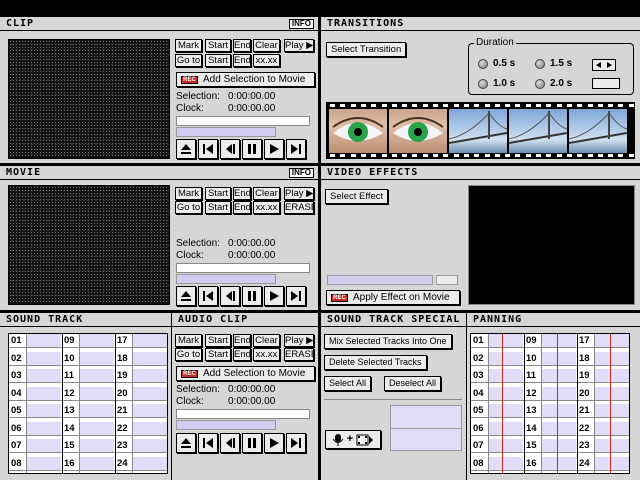 This screenshot has height=480, width=640. Describe the element at coordinates (477, 446) in the screenshot. I see `track-number: 07` at that location.